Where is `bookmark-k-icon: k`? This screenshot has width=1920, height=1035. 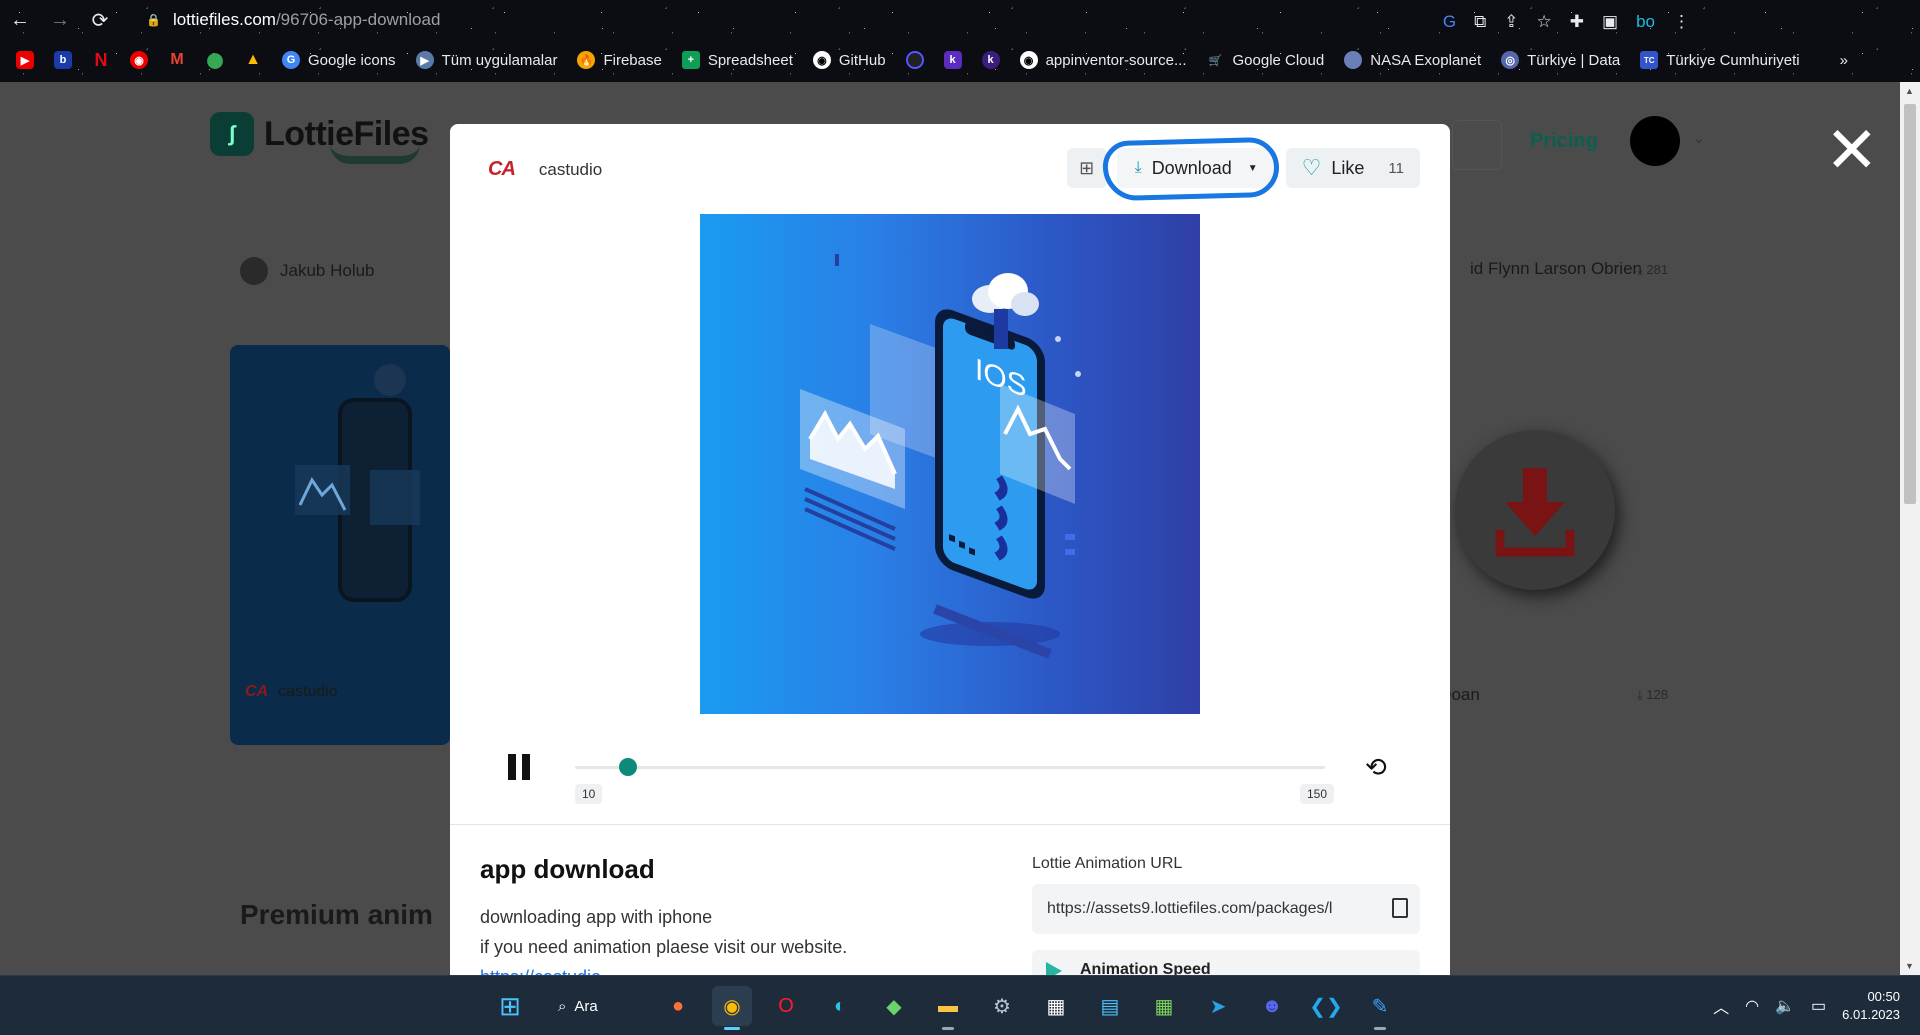 bookmark-k-icon: k is located at coordinates (952, 60).